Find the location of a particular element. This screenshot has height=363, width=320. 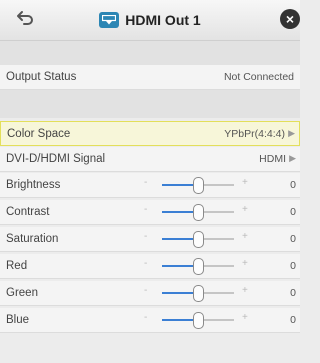

green-slider: - + is located at coordinates (208, 293).